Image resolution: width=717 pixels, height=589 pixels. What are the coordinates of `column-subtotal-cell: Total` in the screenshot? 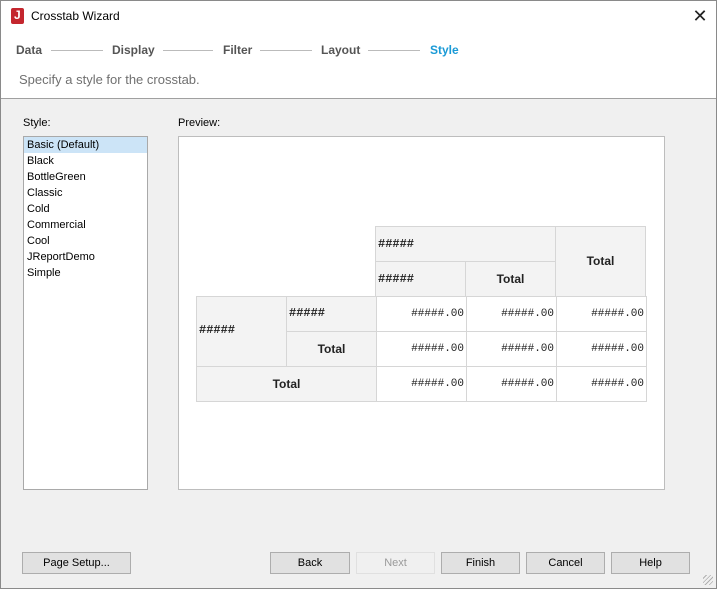 It's located at (510, 279).